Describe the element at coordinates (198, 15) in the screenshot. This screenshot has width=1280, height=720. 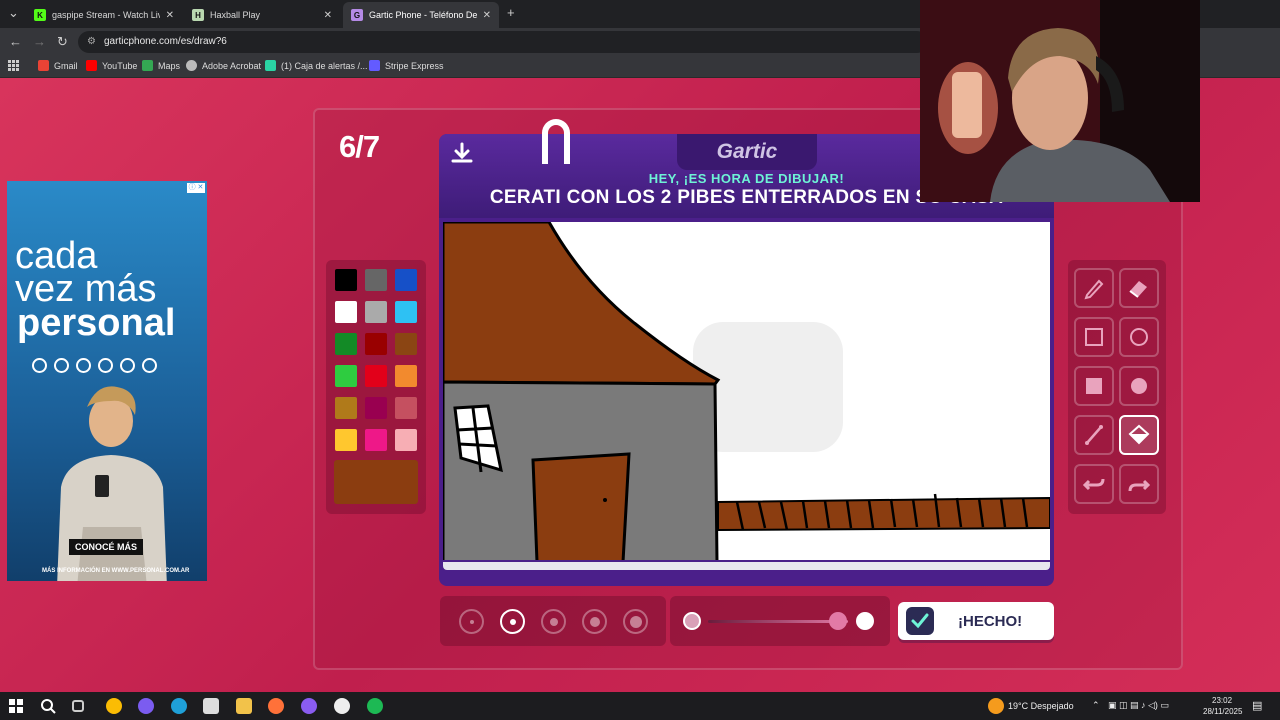
I see `haxball-favicon-icon: H` at that location.